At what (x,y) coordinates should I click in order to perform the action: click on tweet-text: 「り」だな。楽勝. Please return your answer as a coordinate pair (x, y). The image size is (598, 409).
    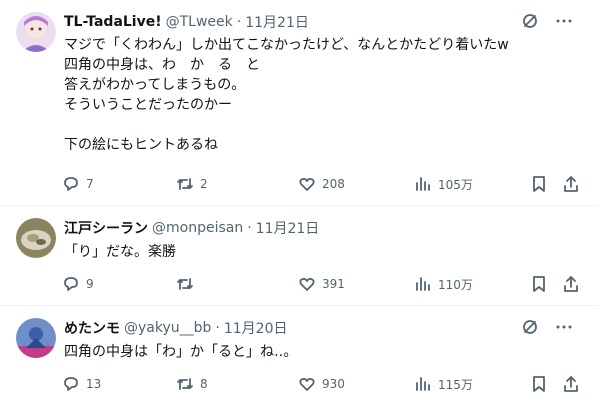
    Looking at the image, I should click on (120, 252).